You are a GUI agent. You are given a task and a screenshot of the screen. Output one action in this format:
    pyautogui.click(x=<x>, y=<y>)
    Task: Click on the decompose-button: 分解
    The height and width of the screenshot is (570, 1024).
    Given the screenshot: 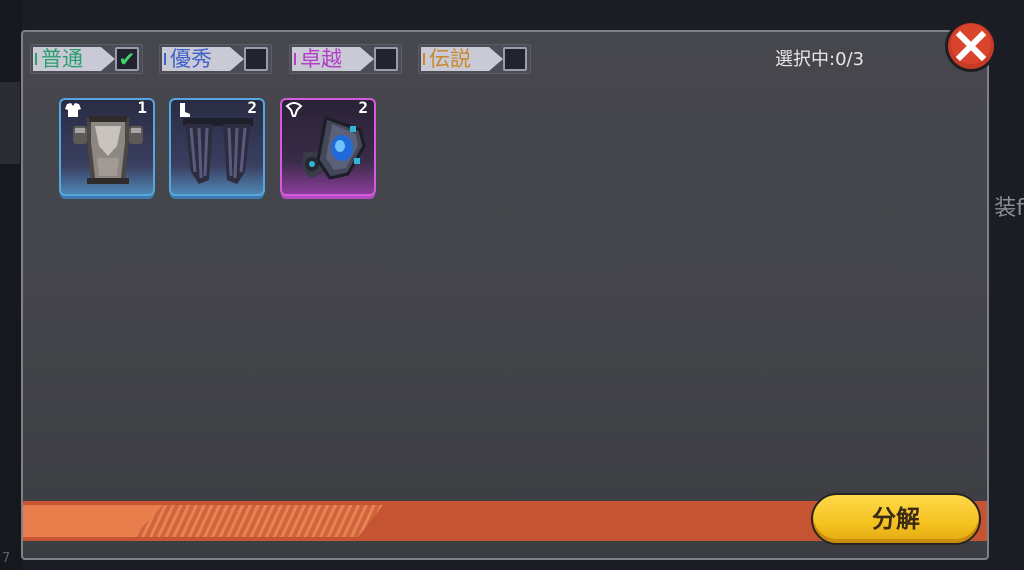 What is the action you would take?
    pyautogui.click(x=896, y=519)
    